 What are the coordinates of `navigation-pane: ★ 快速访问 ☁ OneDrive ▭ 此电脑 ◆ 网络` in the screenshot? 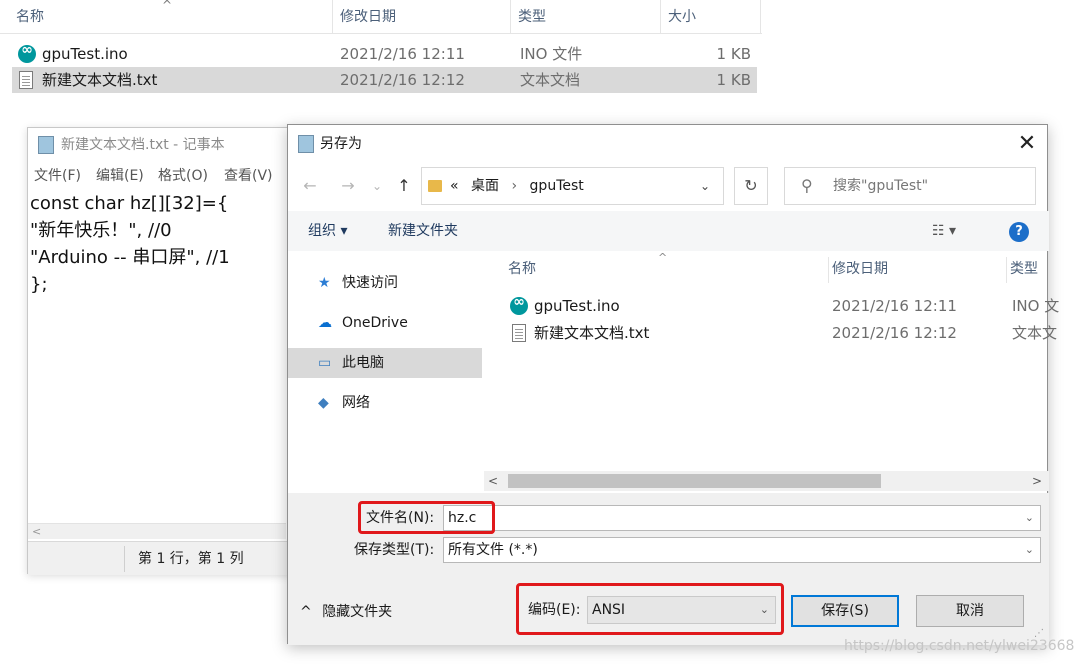 It's located at (386, 373).